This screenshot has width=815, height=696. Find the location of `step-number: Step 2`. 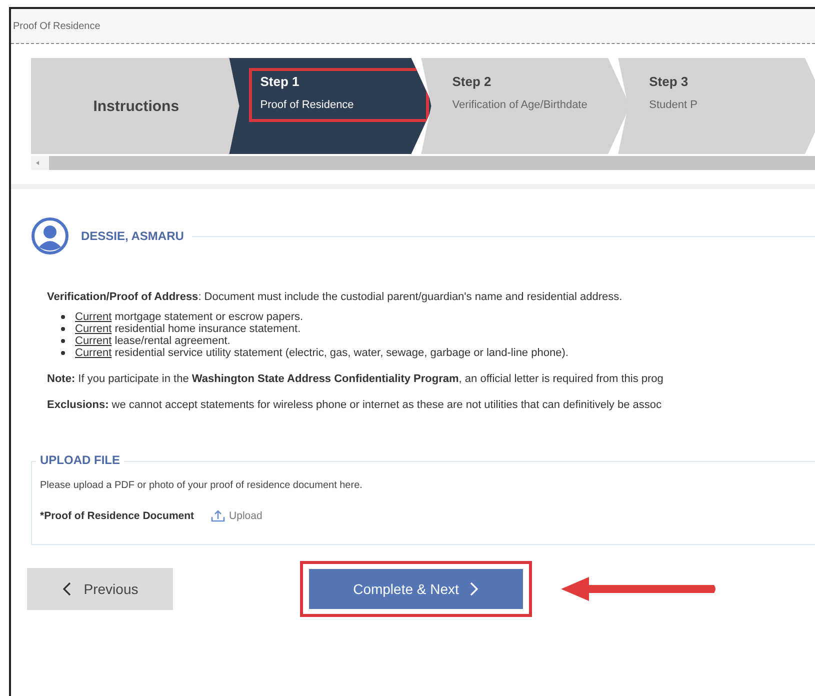

step-number: Step 2 is located at coordinates (472, 81).